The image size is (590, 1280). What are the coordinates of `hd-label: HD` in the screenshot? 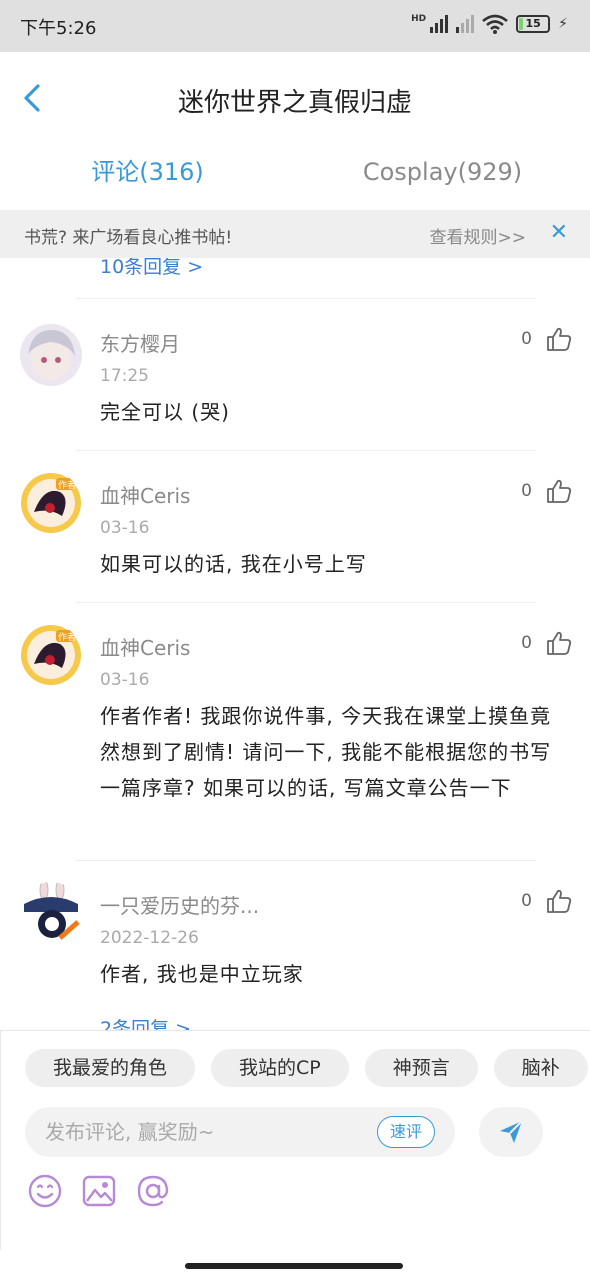 It's located at (419, 19).